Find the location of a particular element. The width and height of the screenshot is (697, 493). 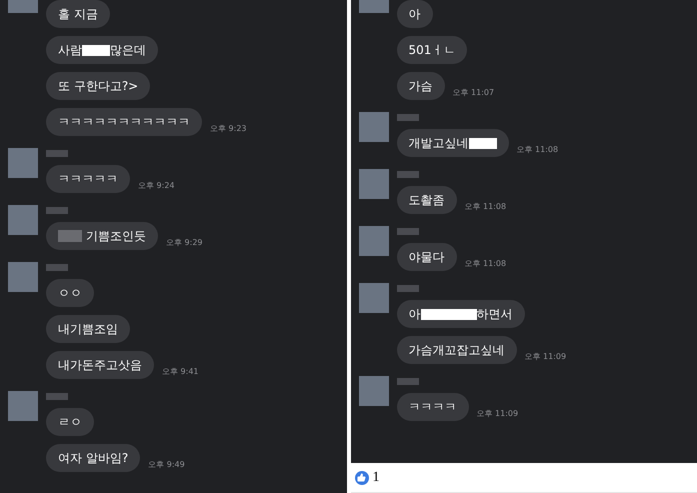

blurred-block is located at coordinates (70, 236).